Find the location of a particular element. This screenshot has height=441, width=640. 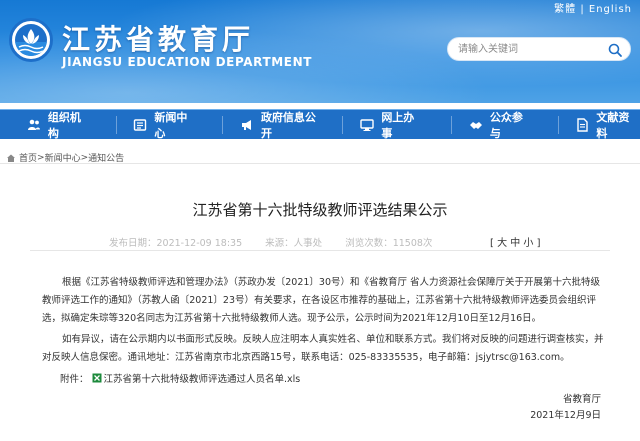

article-title: 江苏省第十六批特级教师评选结果公示 is located at coordinates (320, 210).